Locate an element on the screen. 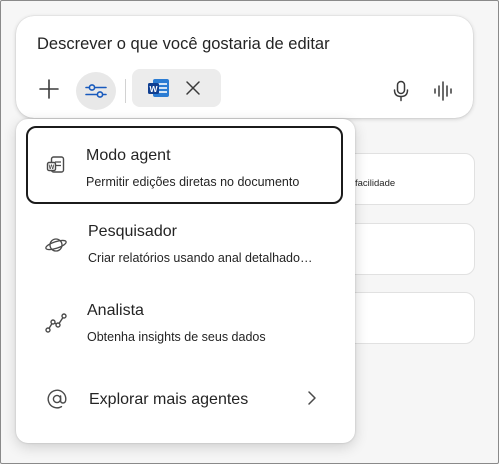 The width and height of the screenshot is (499, 464). planet-icon is located at coordinates (56, 245).